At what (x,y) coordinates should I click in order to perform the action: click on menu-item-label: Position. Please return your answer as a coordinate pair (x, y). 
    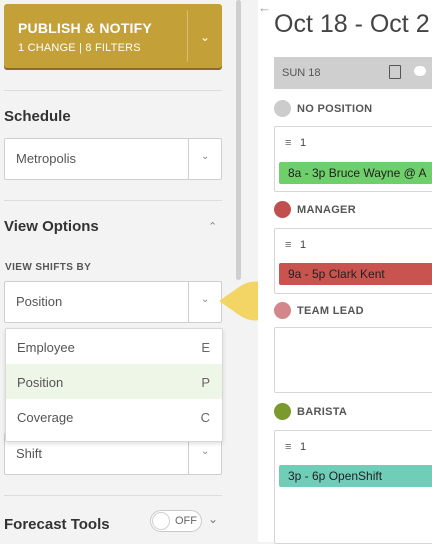
    Looking at the image, I should click on (40, 382).